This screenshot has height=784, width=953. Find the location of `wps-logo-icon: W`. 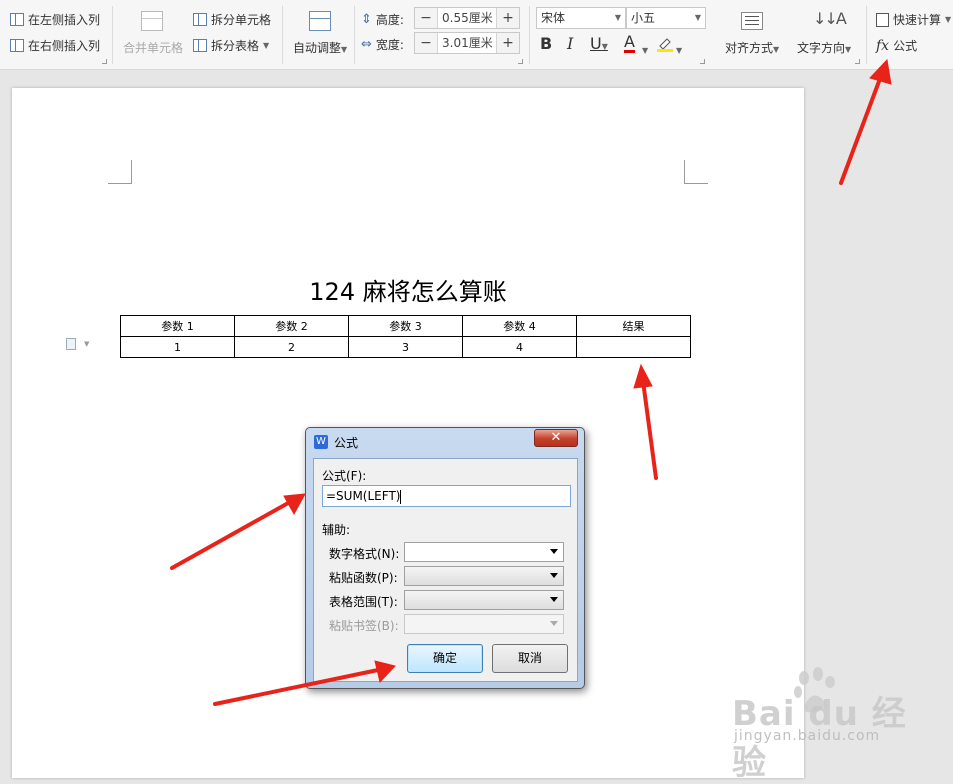

wps-logo-icon: W is located at coordinates (321, 442).